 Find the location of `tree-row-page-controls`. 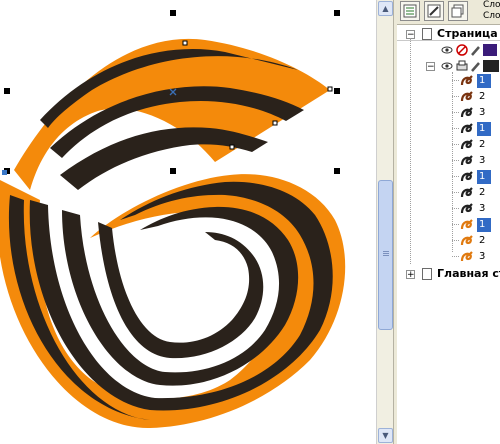

tree-row-page-controls is located at coordinates (448, 50).